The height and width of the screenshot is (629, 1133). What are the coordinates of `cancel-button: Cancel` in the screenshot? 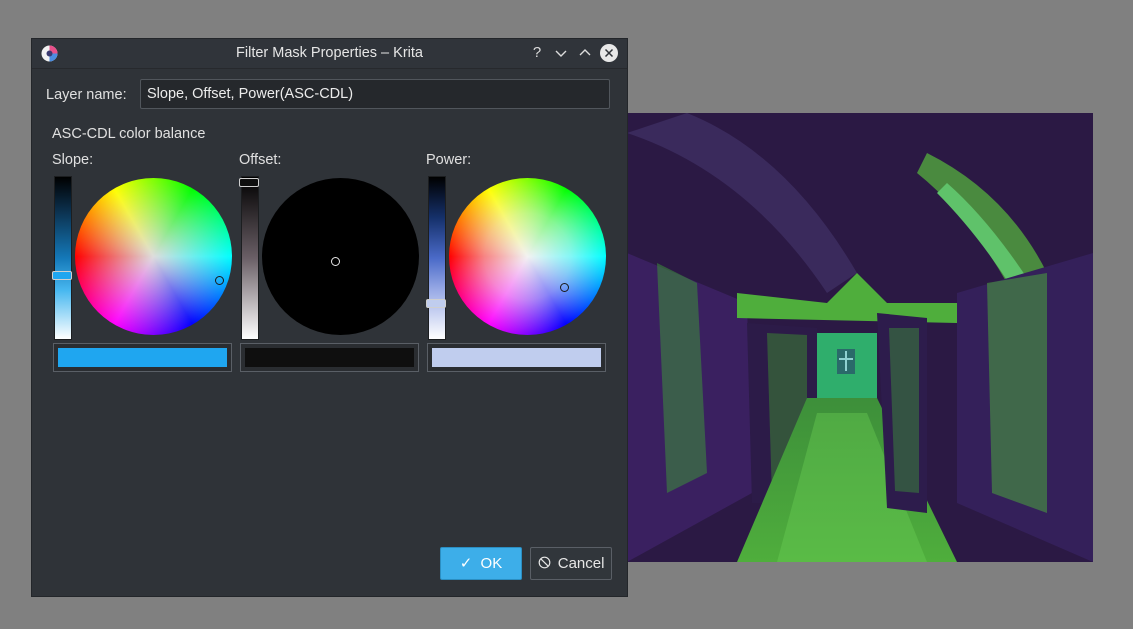 It's located at (571, 563).